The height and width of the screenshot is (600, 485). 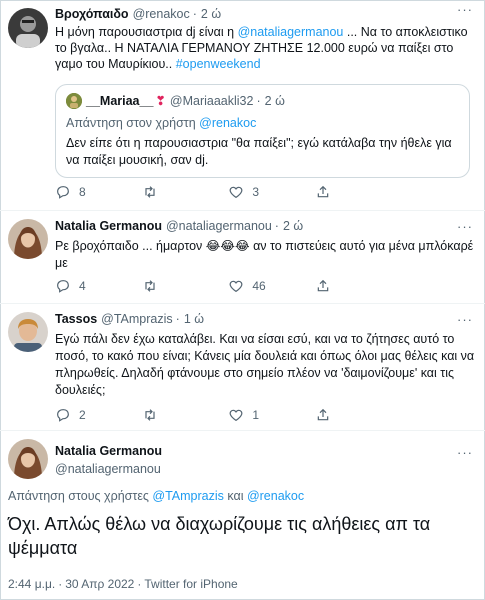 I want to click on reply-count: 4, so click(x=82, y=286).